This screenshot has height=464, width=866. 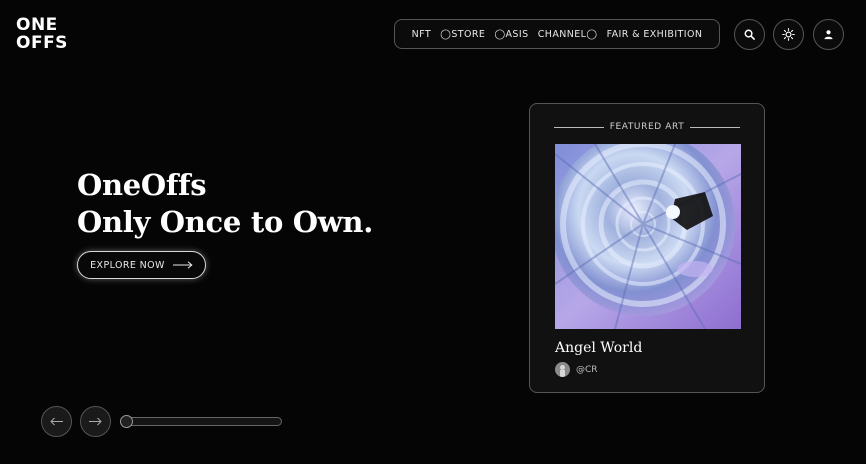 What do you see at coordinates (37, 25) in the screenshot?
I see `brand-logo-line1: ONE` at bounding box center [37, 25].